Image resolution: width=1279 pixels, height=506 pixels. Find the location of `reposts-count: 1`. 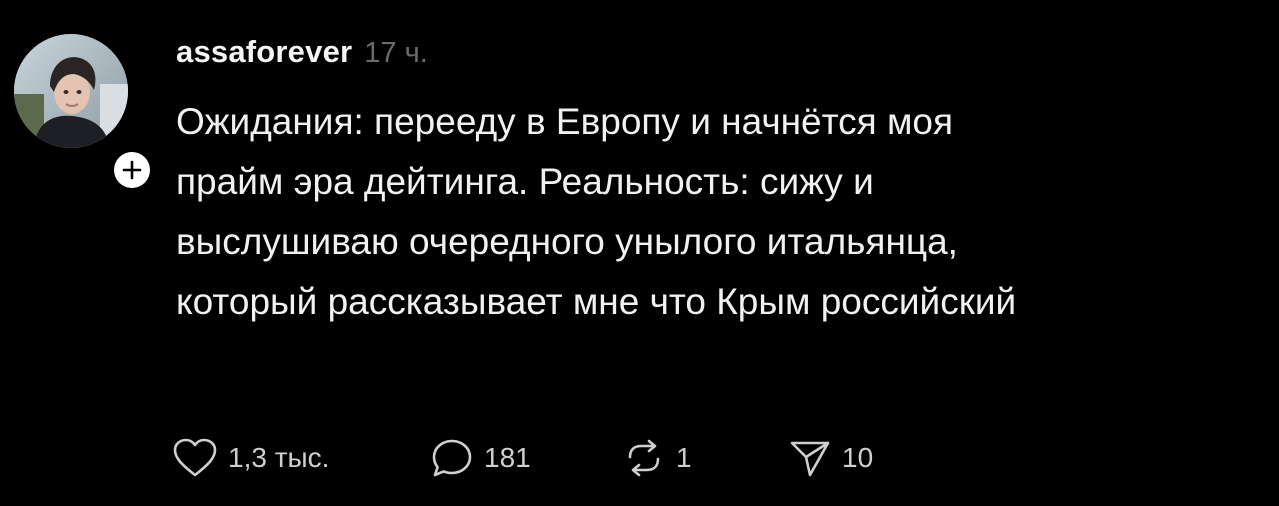

reposts-count: 1 is located at coordinates (684, 457).